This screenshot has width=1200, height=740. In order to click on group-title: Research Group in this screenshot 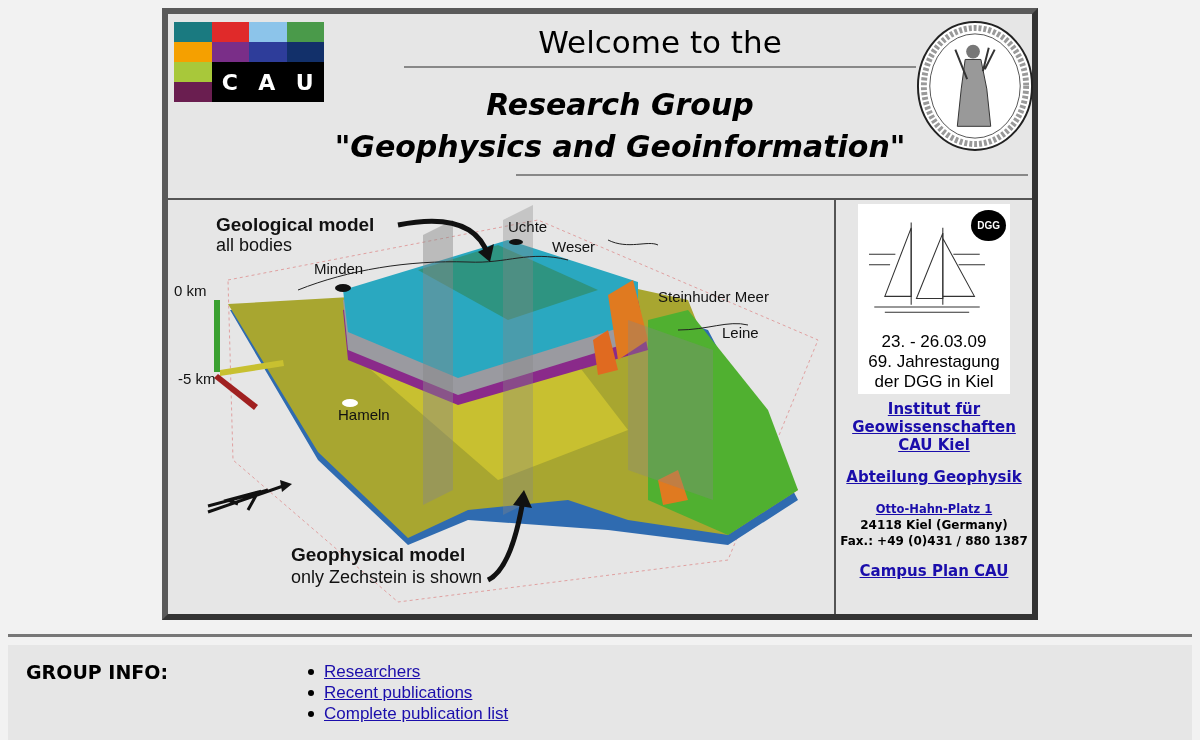, I will do `click(620, 105)`.